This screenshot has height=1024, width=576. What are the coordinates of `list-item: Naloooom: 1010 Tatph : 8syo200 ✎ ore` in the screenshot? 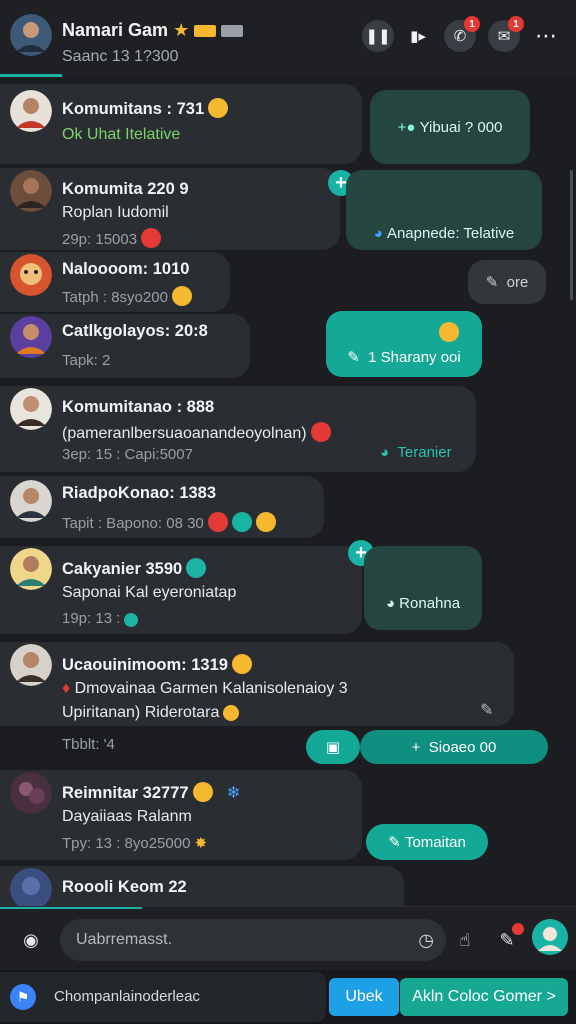 It's located at (288, 283).